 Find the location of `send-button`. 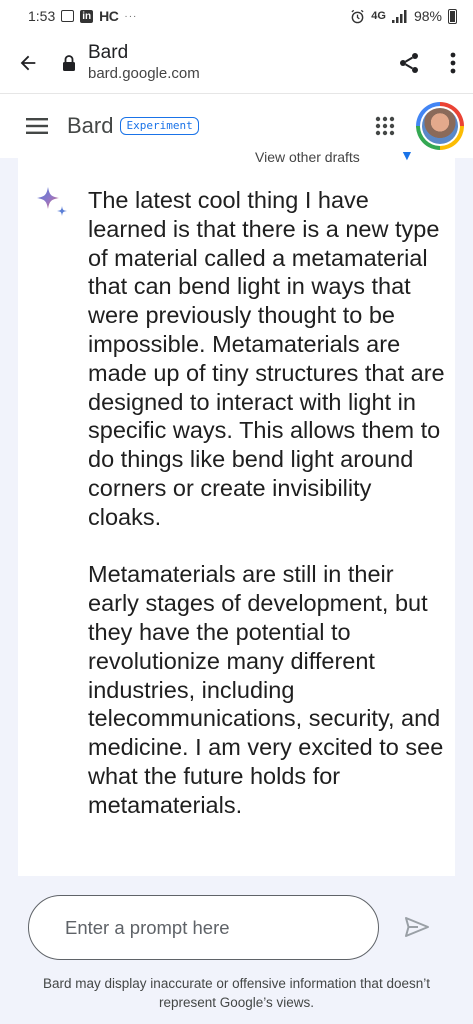

send-button is located at coordinates (417, 927).